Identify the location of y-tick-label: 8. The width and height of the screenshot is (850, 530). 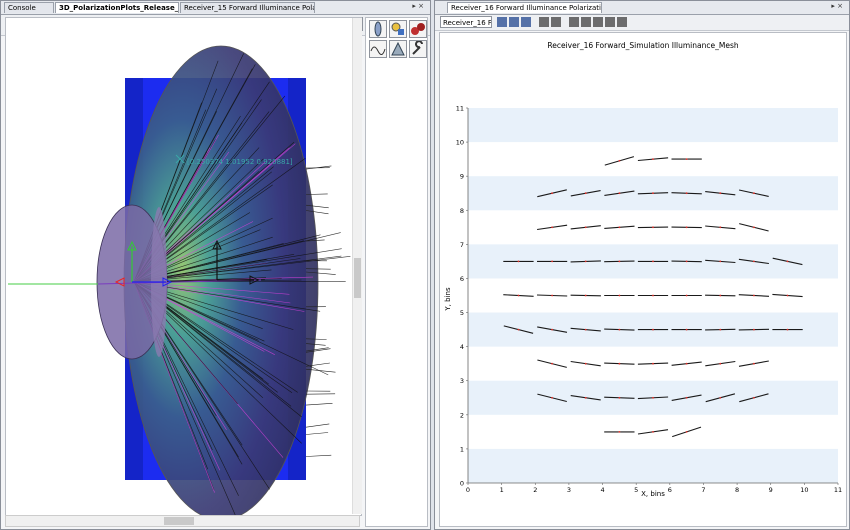
(462, 211).